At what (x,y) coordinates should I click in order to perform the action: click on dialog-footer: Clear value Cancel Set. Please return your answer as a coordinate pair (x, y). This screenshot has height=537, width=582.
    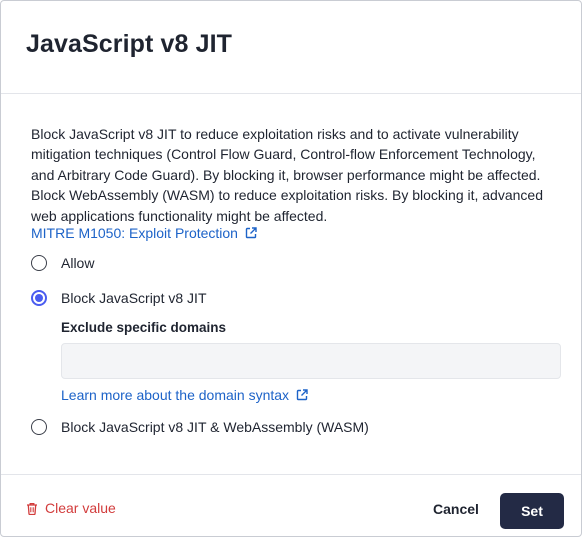
    Looking at the image, I should click on (291, 505).